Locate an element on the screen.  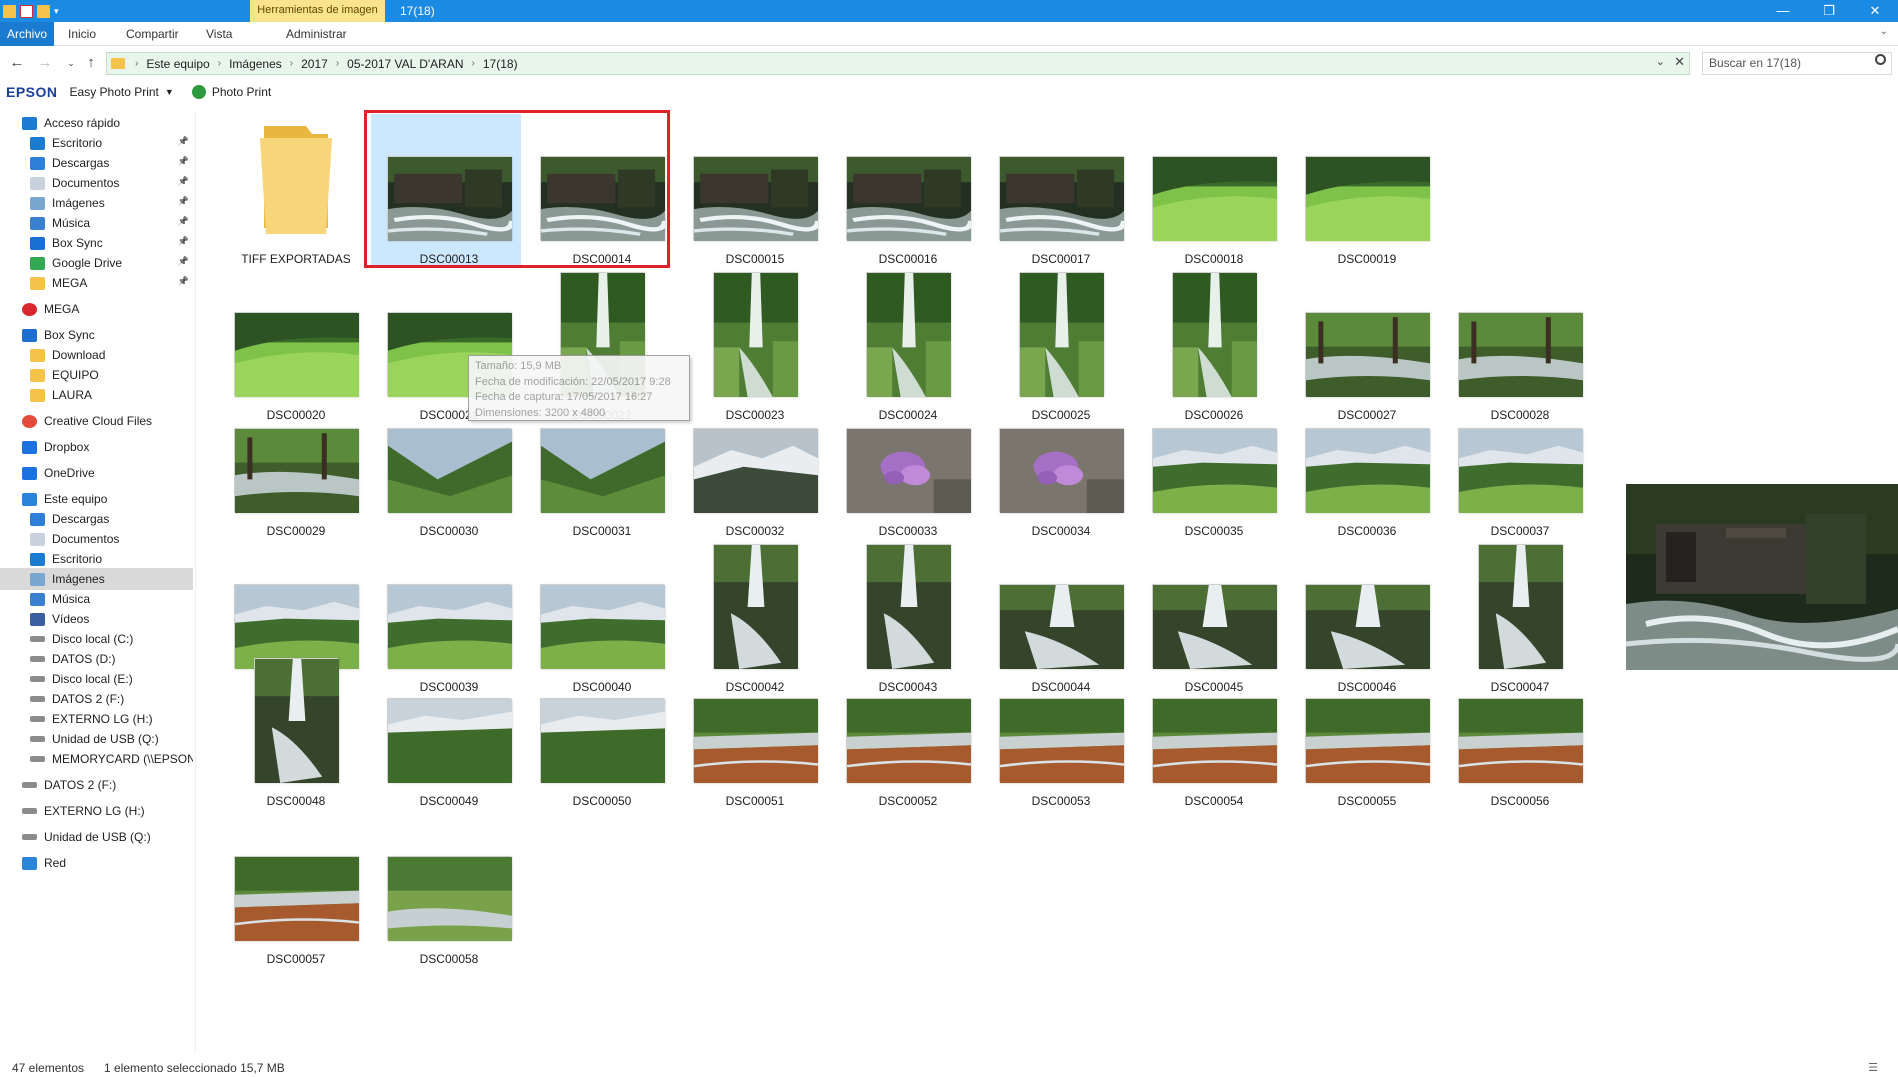
address-dropdown-icon: ⌄ is located at coordinates (1660, 61).